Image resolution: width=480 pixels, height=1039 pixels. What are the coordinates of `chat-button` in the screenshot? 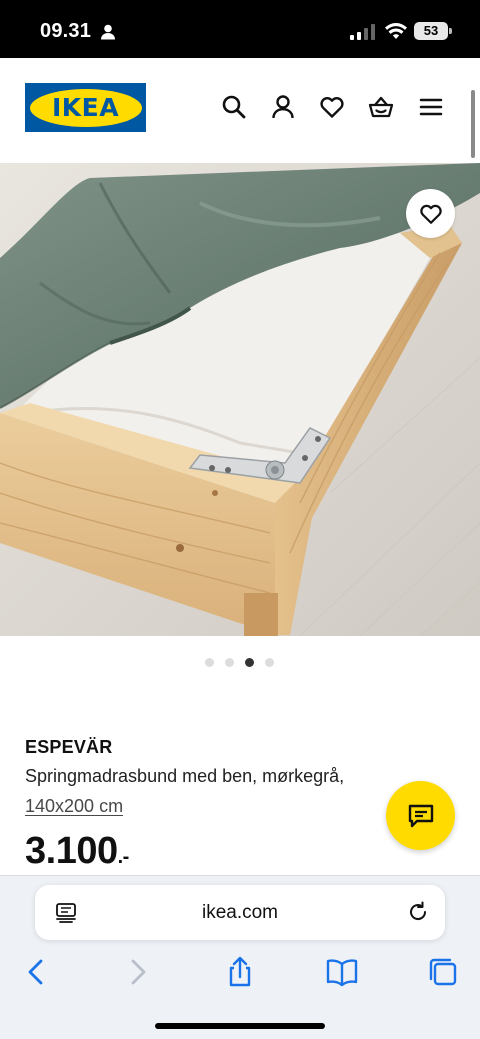 It's located at (420, 815).